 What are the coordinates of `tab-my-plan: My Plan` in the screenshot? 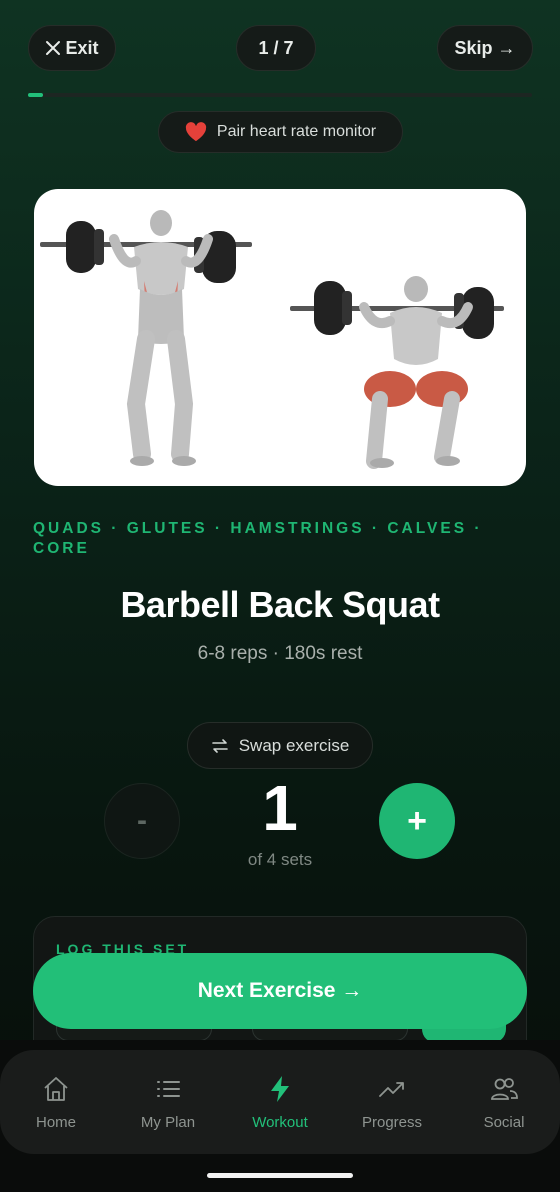 It's located at (168, 1102).